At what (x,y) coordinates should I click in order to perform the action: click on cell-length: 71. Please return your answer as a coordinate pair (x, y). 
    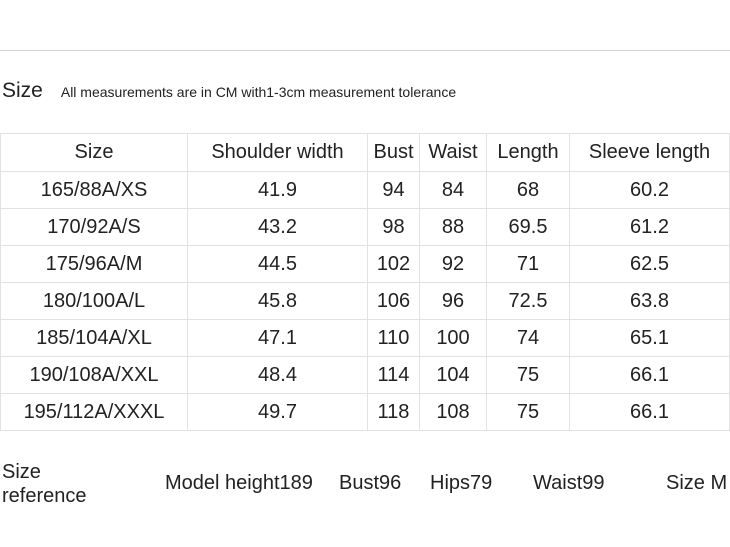
    Looking at the image, I should click on (528, 264).